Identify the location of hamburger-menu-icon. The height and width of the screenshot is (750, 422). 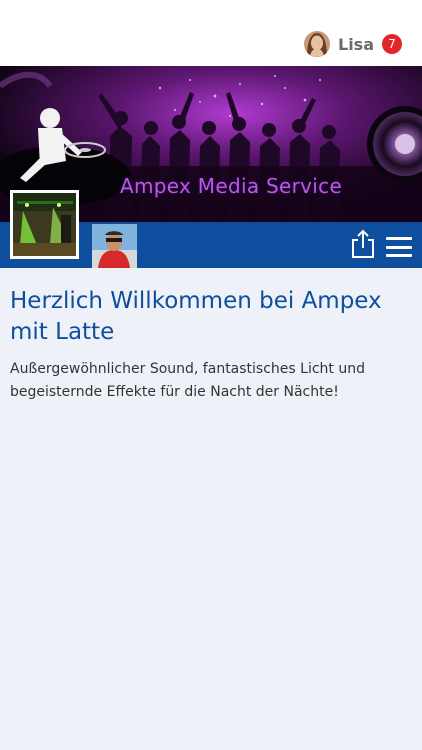
(399, 247).